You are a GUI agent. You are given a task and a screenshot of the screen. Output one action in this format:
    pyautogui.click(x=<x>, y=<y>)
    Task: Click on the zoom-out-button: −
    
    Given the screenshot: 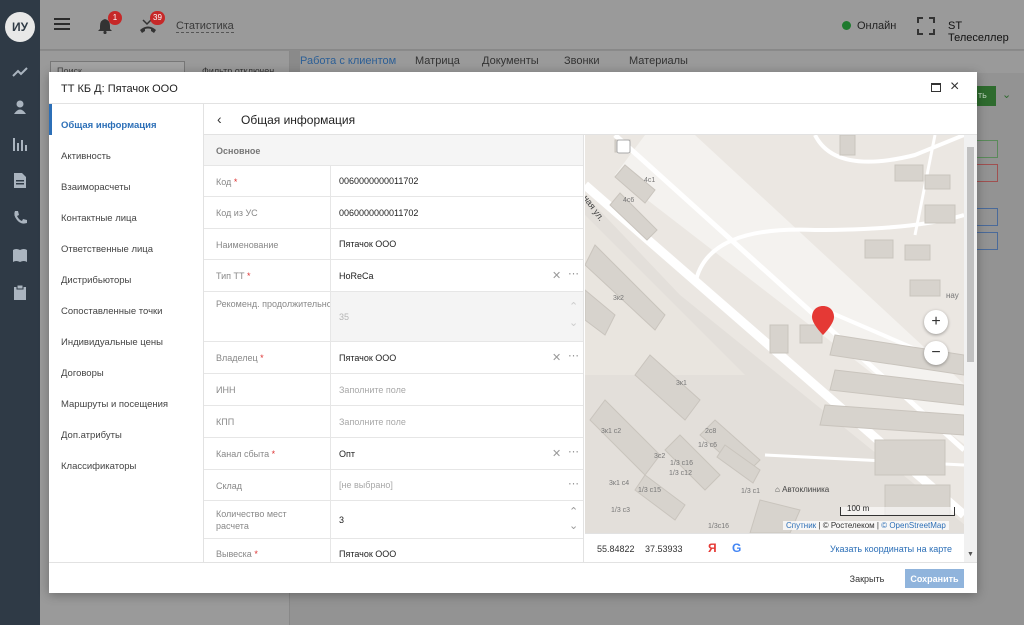 What is the action you would take?
    pyautogui.click(x=936, y=353)
    